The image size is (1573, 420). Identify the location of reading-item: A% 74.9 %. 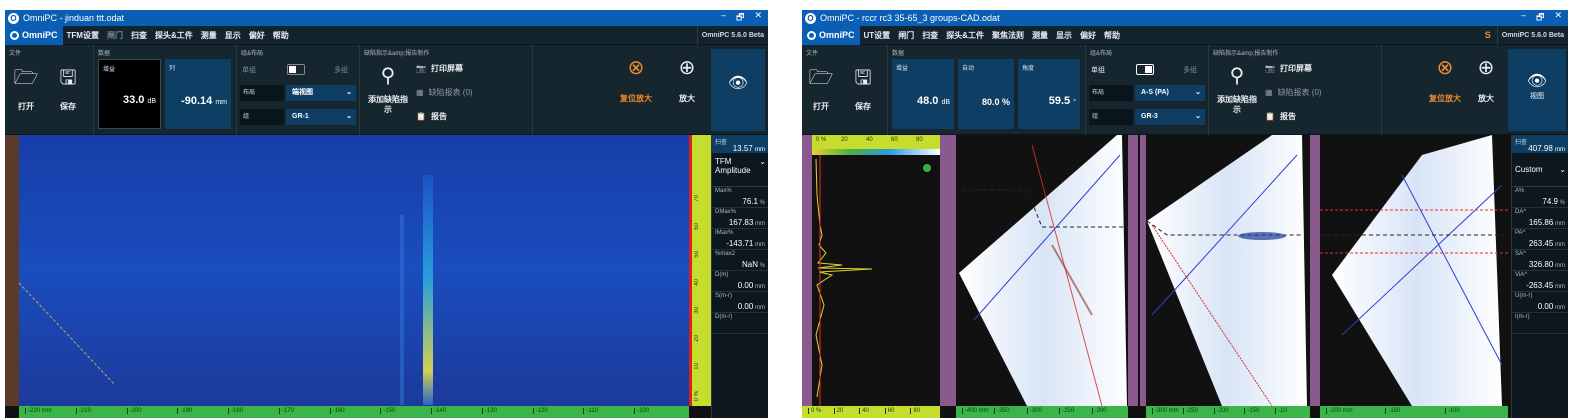
(1540, 197).